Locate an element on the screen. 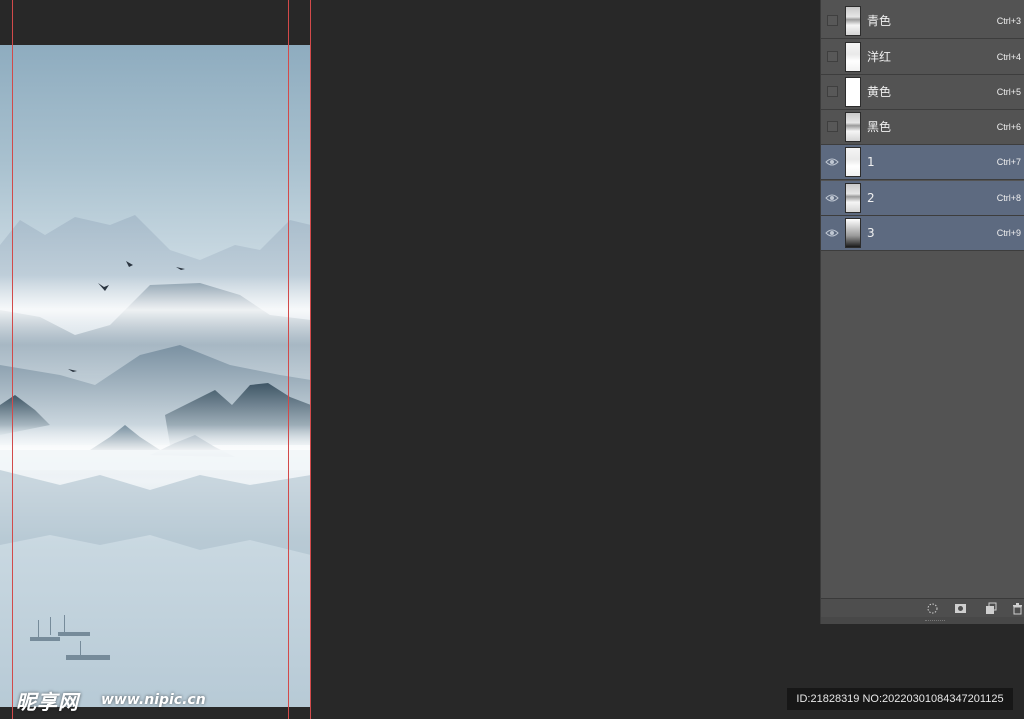 This screenshot has width=1024, height=719. channel-row: 青色 Ctrl+3 is located at coordinates (922, 21).